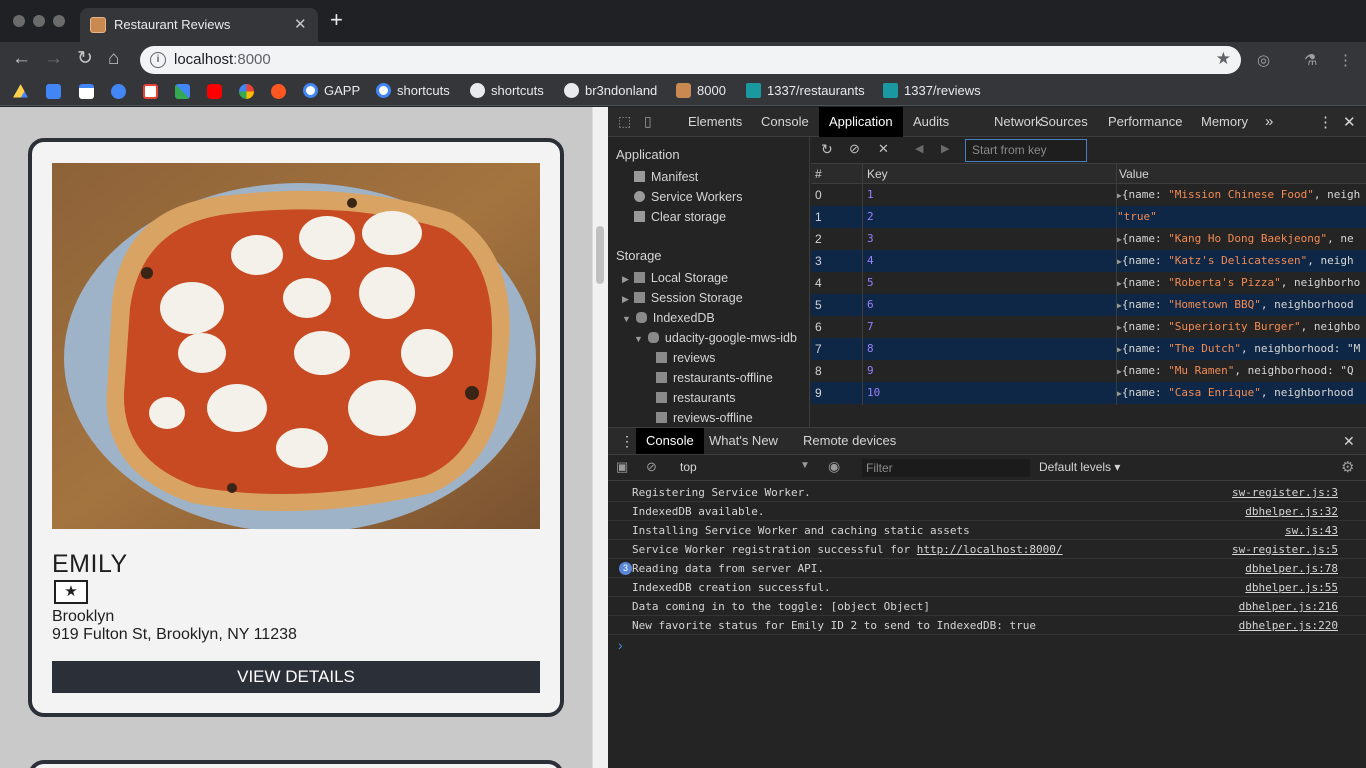  What do you see at coordinates (834, 466) in the screenshot?
I see `eye-icon: ◉` at bounding box center [834, 466].